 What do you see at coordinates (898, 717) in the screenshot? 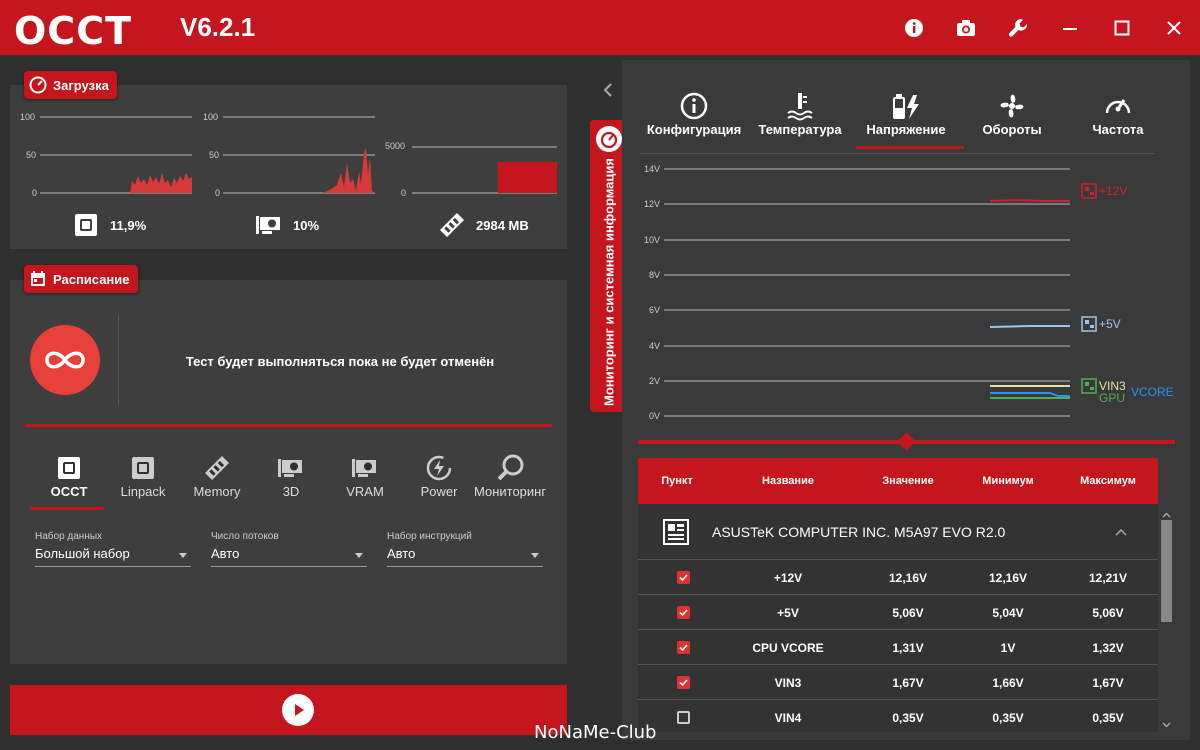
I see `table-row: VIN4 0,35V 0,35V 0,35V` at bounding box center [898, 717].